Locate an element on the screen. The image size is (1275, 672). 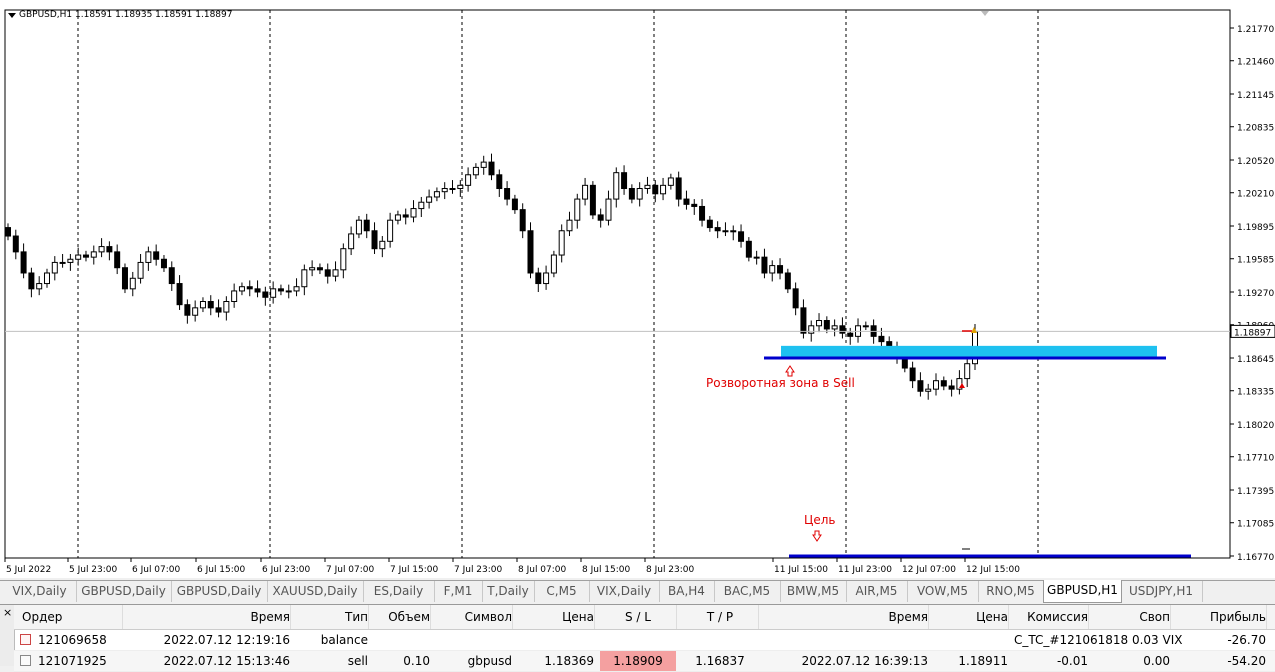
tab-usdjpy-h1: USDJPY,H1 is located at coordinates (1161, 591).